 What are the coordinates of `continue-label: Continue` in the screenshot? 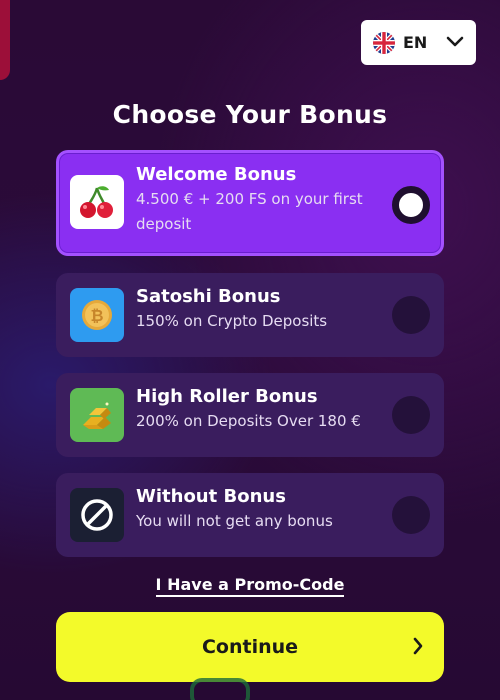 It's located at (250, 647).